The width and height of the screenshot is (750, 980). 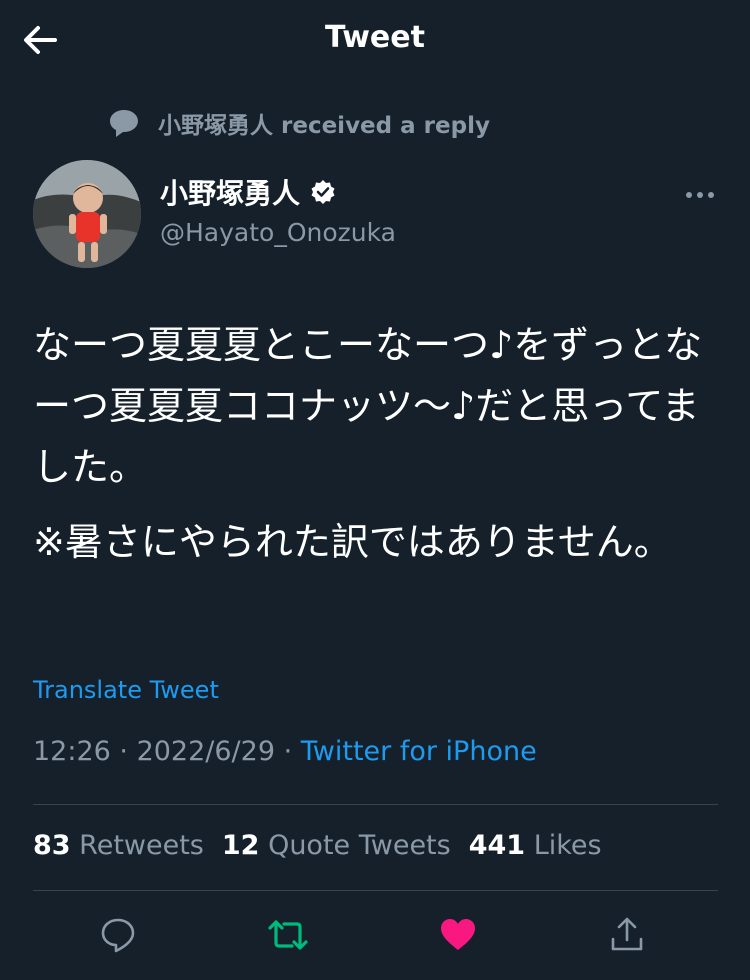 I want to click on verified-badge-icon, so click(x=323, y=192).